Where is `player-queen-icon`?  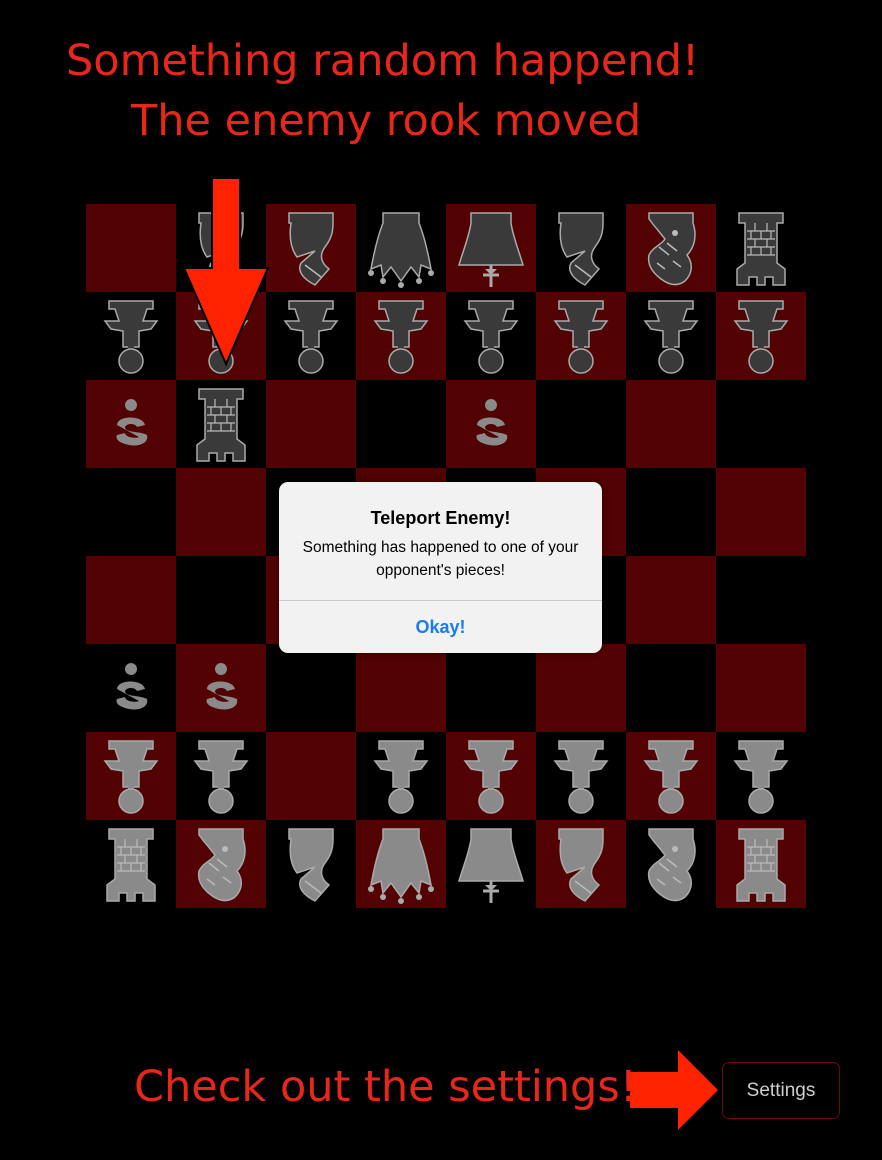 player-queen-icon is located at coordinates (401, 864).